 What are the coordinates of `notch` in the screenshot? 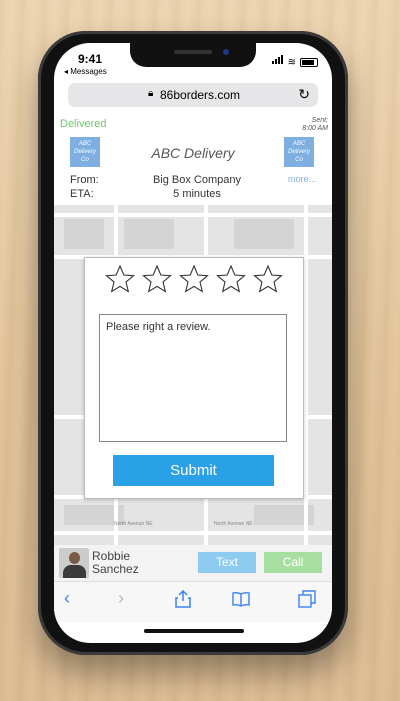 It's located at (193, 55).